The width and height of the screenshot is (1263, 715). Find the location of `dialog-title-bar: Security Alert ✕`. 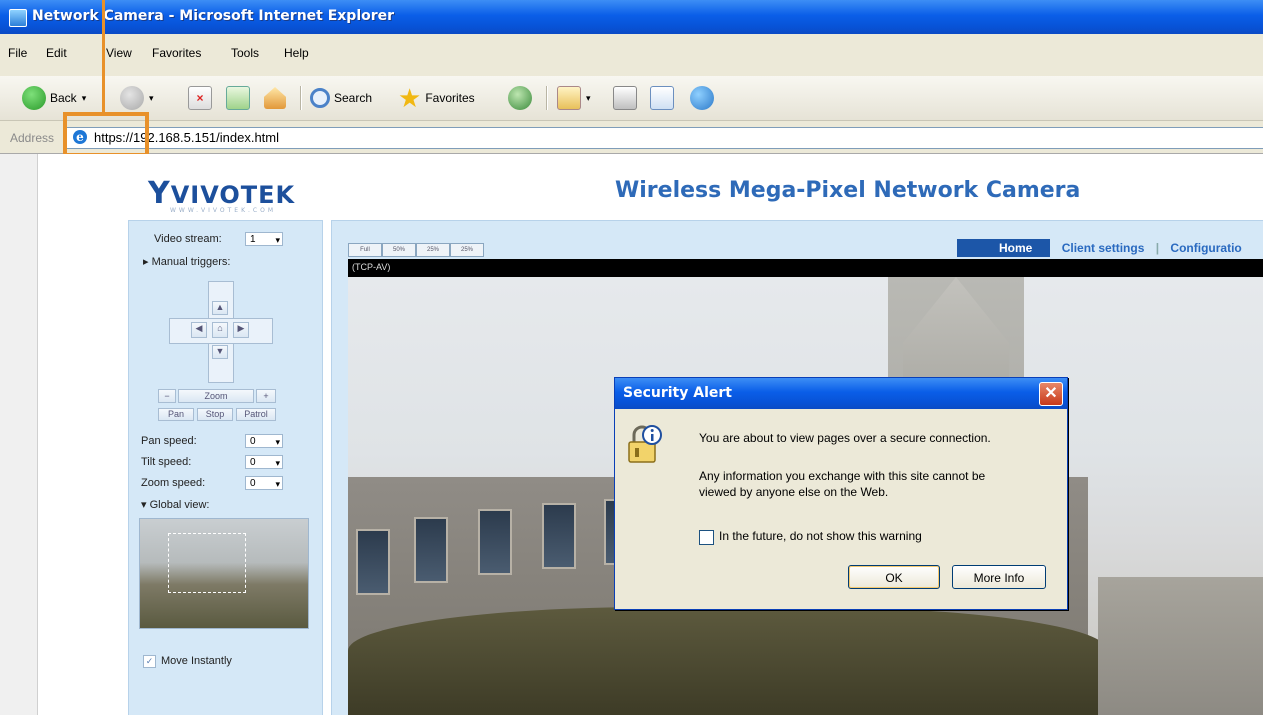

dialog-title-bar: Security Alert ✕ is located at coordinates (841, 393).